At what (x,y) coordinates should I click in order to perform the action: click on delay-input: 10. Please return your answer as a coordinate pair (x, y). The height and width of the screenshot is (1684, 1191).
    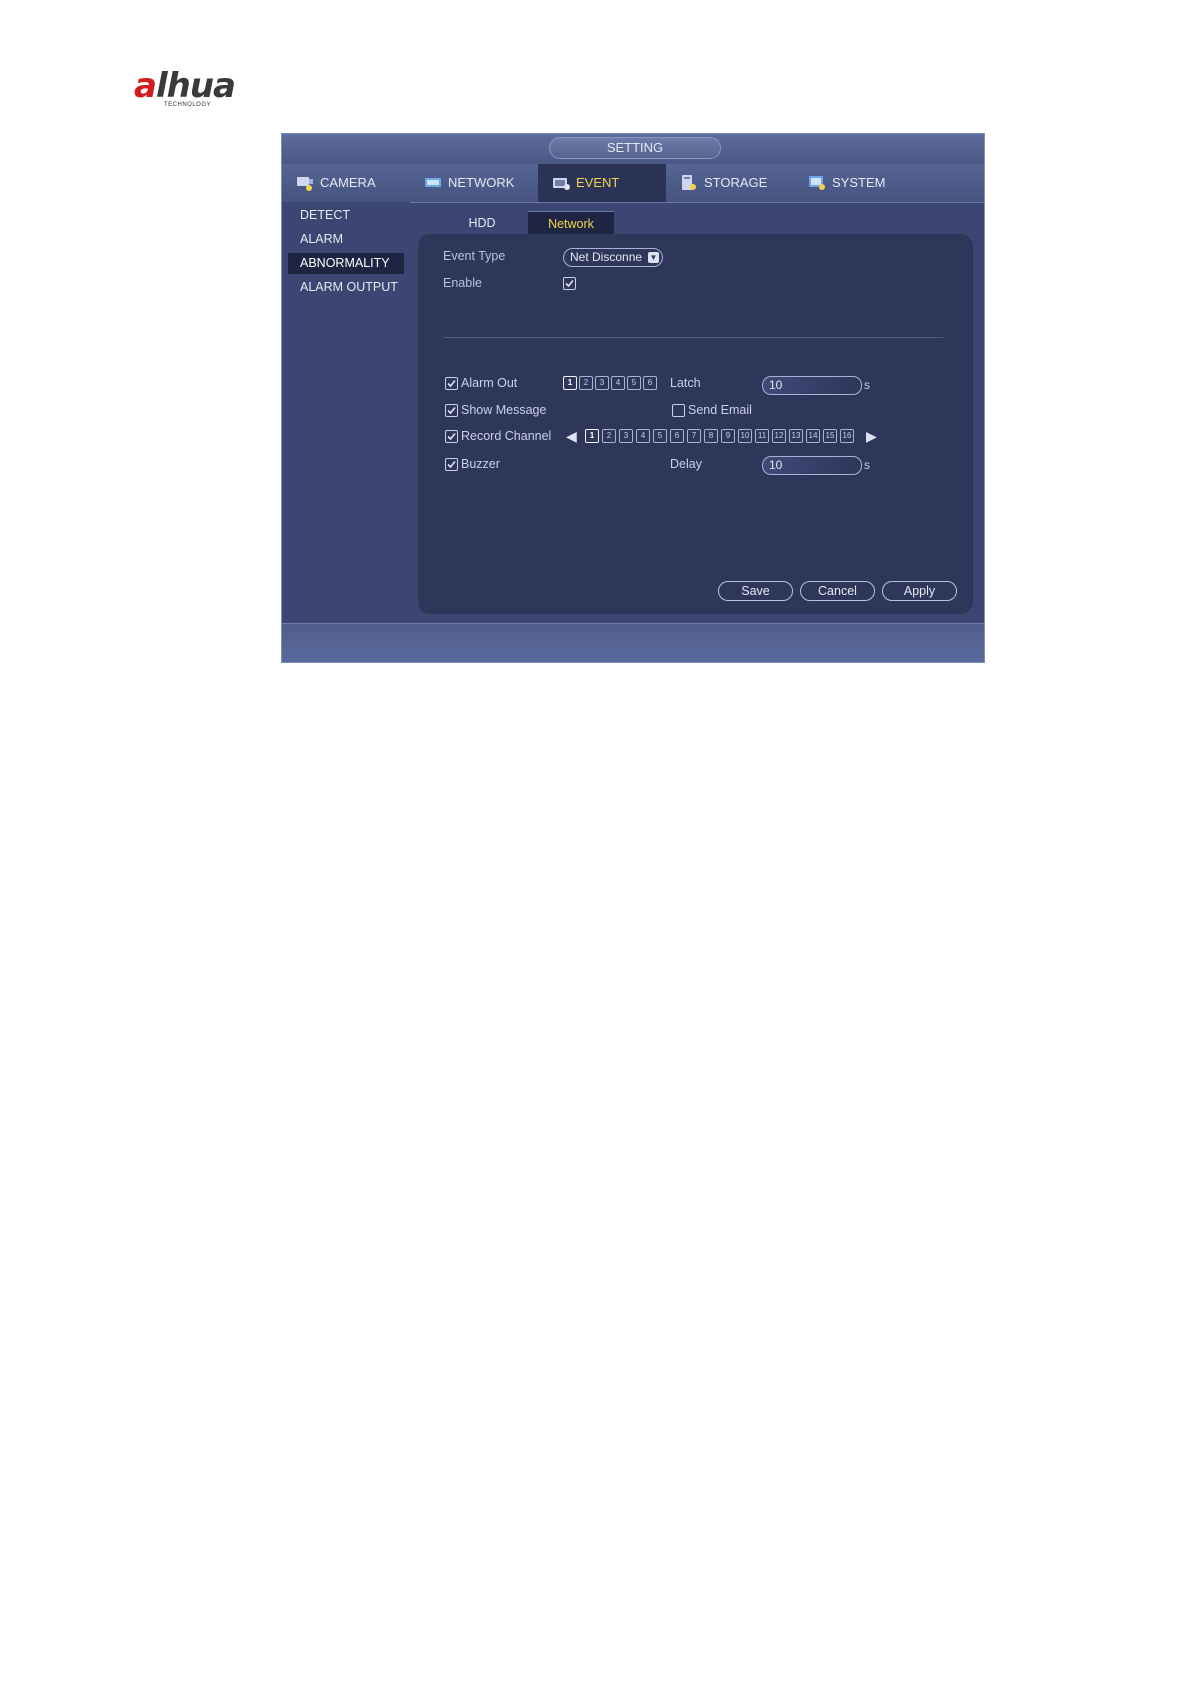
    Looking at the image, I should click on (812, 465).